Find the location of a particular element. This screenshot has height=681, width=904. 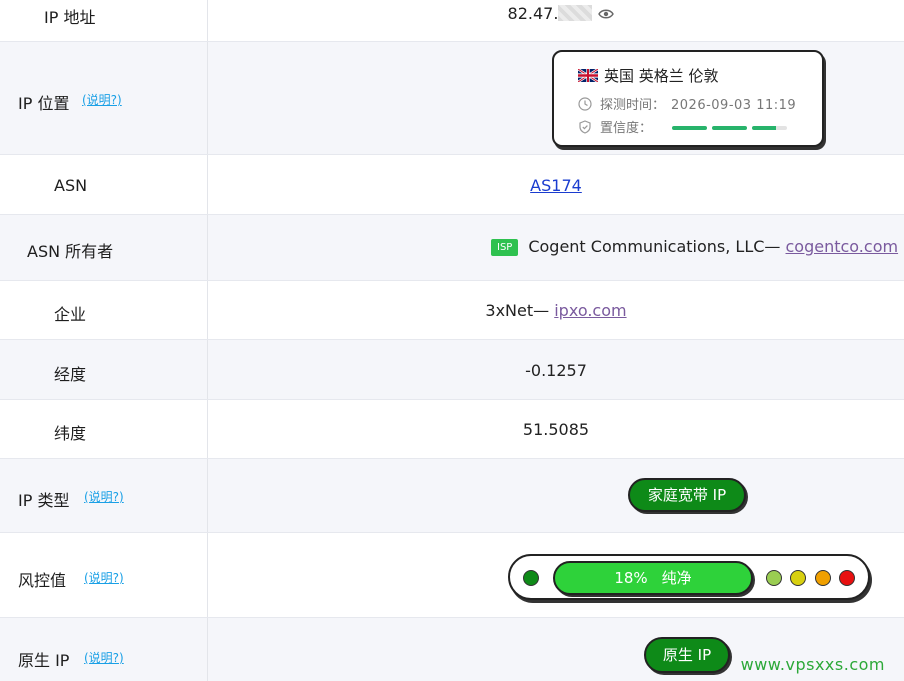

latitude-label: 纬度 is located at coordinates (70, 433).